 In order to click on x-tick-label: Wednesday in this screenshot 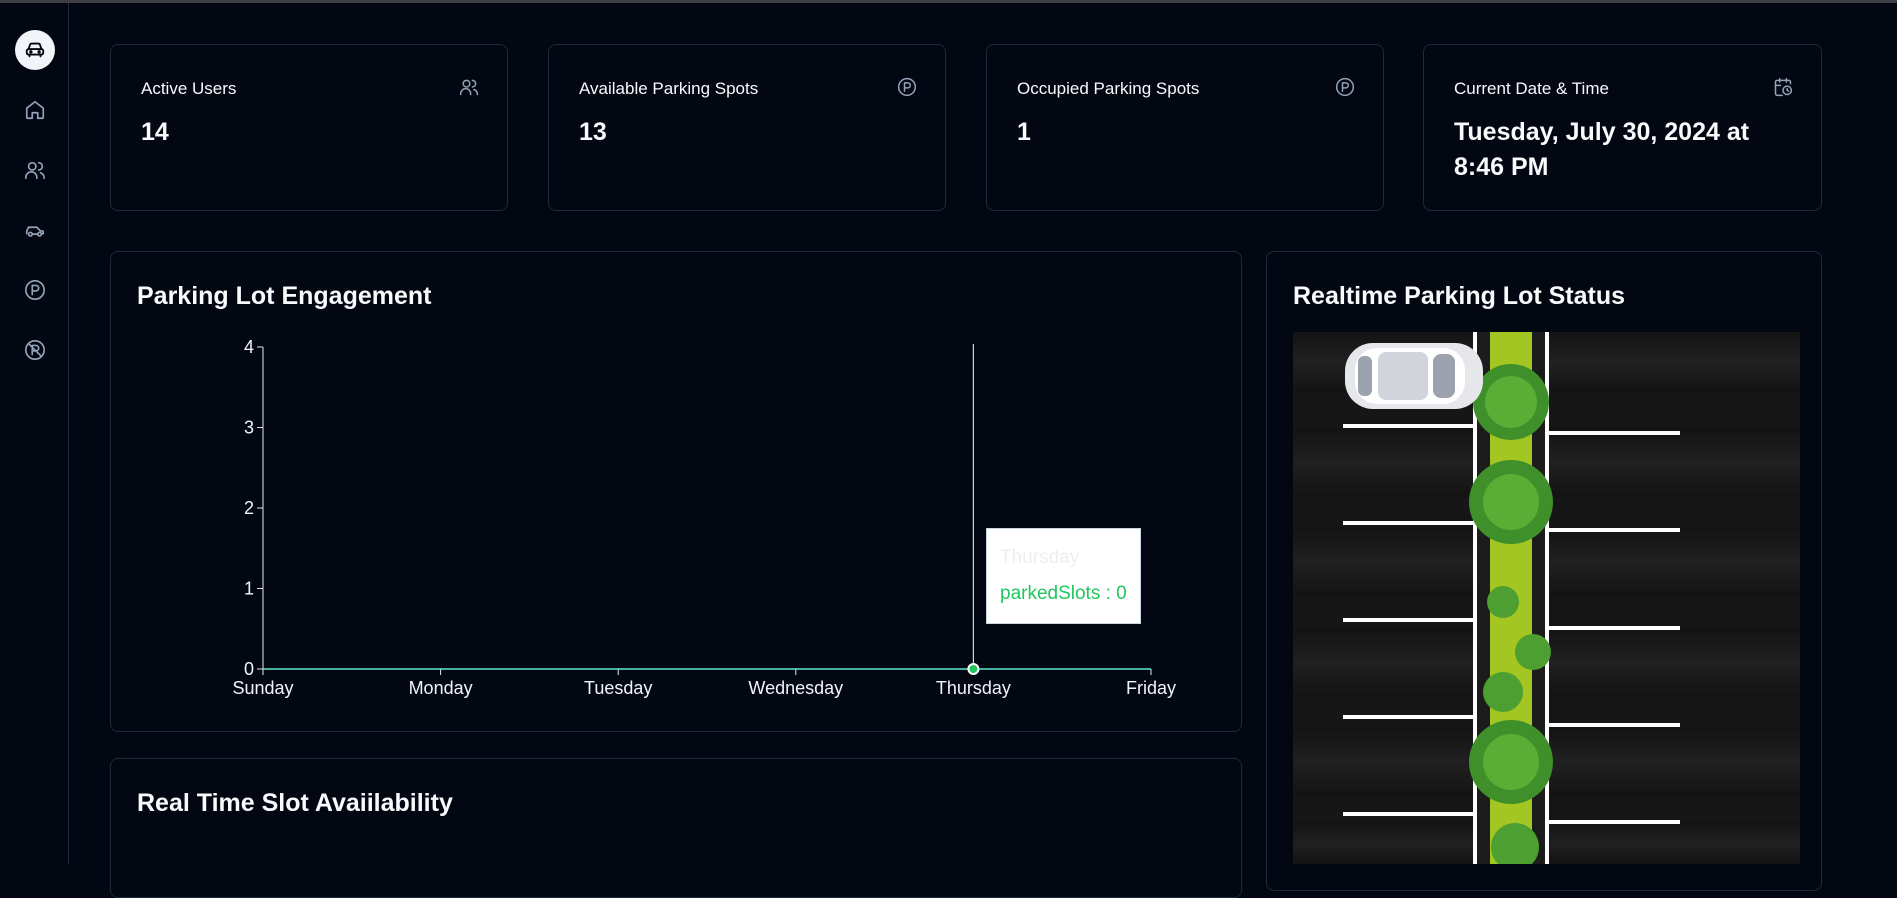, I will do `click(795, 688)`.